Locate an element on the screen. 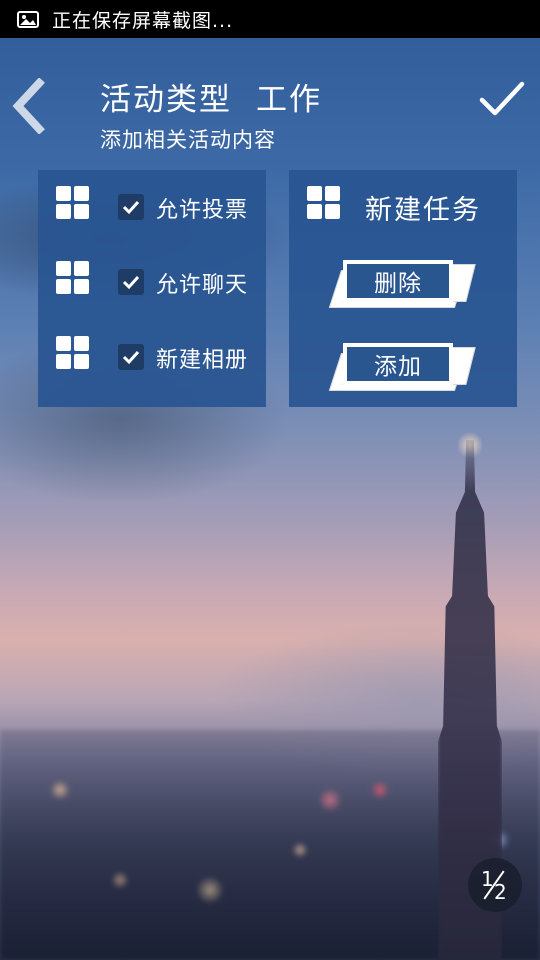 This screenshot has width=540, height=960. title-prefix: 活动类型 is located at coordinates (166, 100).